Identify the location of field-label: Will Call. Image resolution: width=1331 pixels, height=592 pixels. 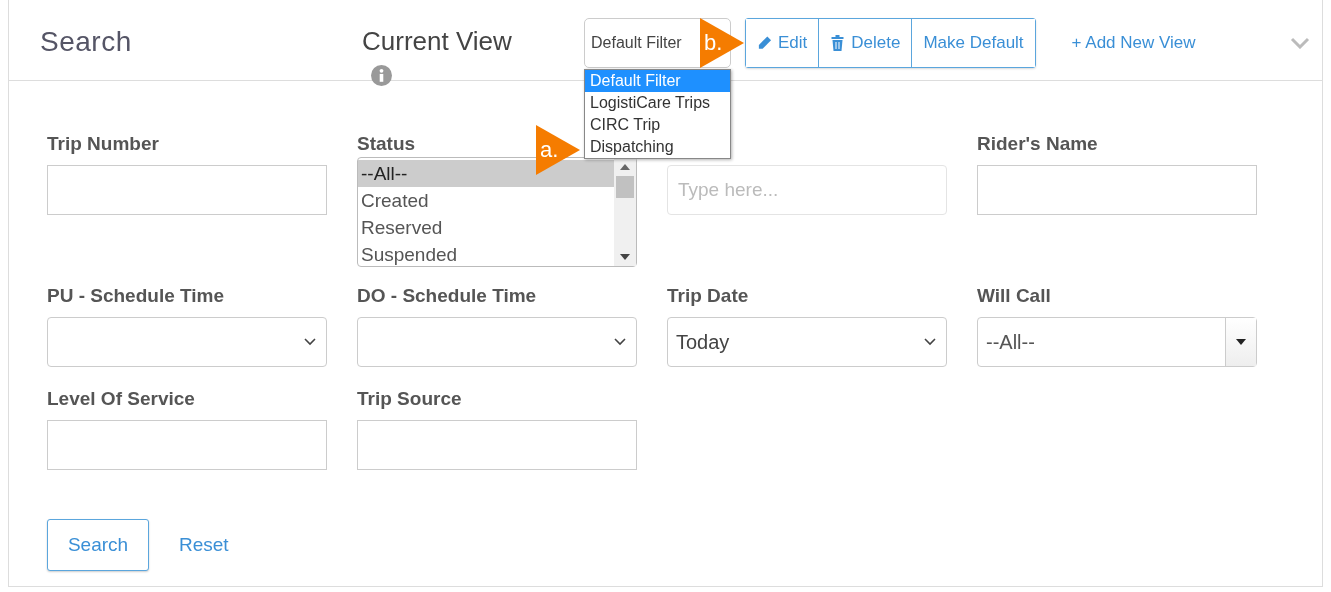
(1014, 296).